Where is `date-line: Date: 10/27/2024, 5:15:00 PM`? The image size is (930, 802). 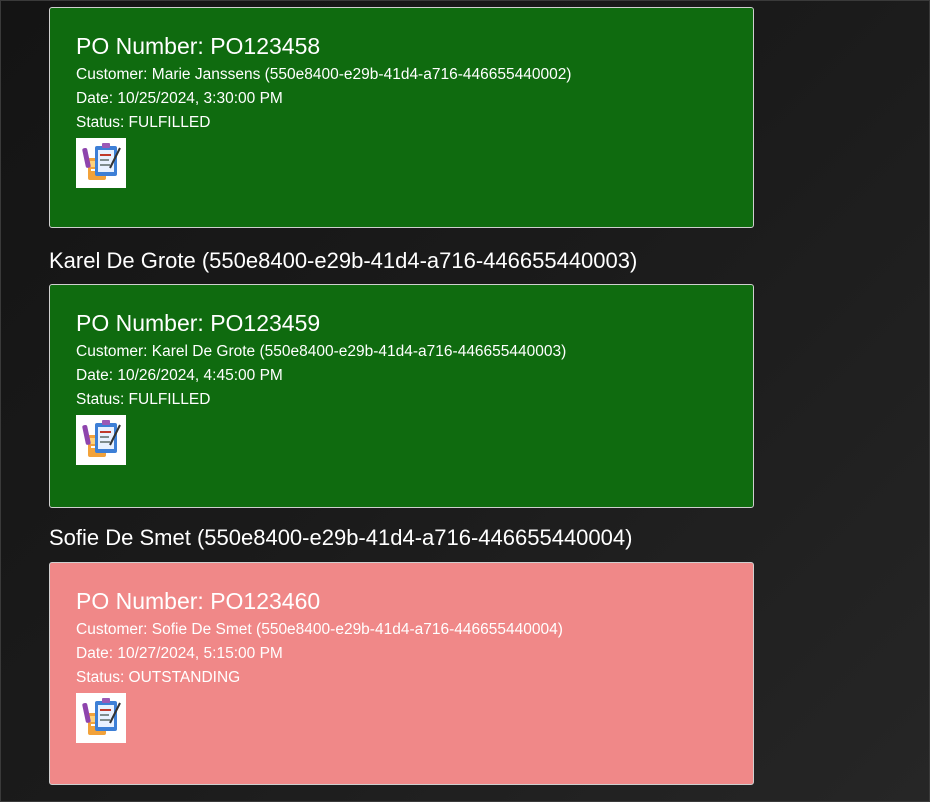
date-line: Date: 10/27/2024, 5:15:00 PM is located at coordinates (179, 653).